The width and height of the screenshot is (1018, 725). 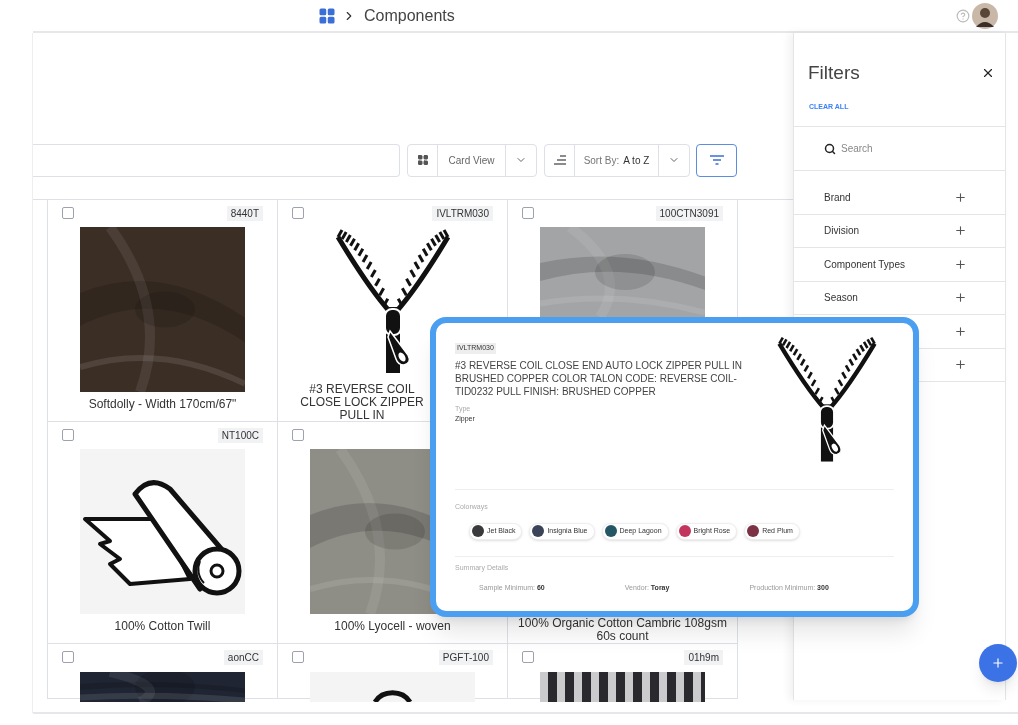 I want to click on item-code: NT100C, so click(x=240, y=435).